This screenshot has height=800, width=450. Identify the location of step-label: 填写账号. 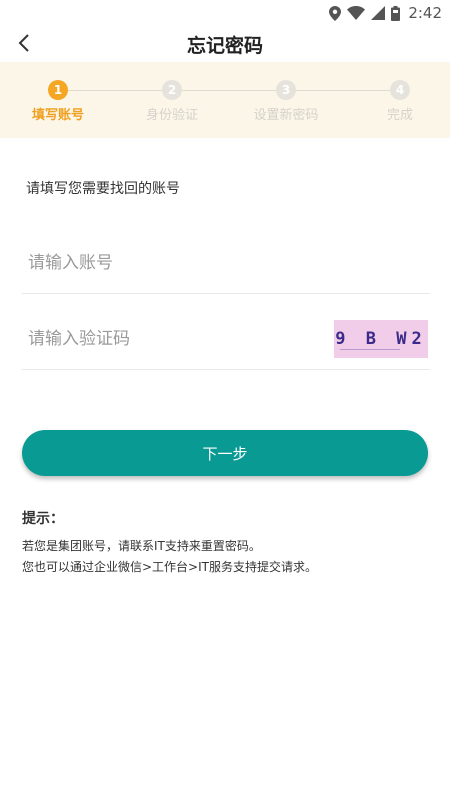
(57, 115).